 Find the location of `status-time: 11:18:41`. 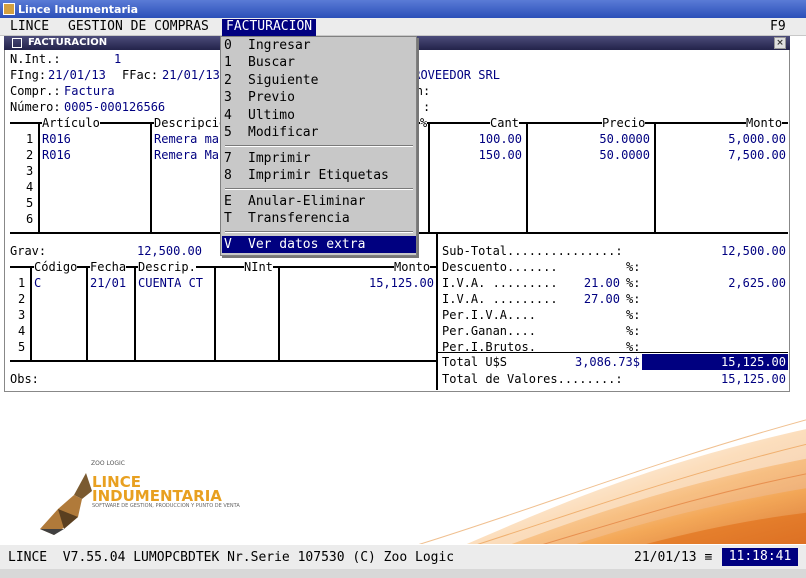

status-time: 11:18:41 is located at coordinates (760, 557).